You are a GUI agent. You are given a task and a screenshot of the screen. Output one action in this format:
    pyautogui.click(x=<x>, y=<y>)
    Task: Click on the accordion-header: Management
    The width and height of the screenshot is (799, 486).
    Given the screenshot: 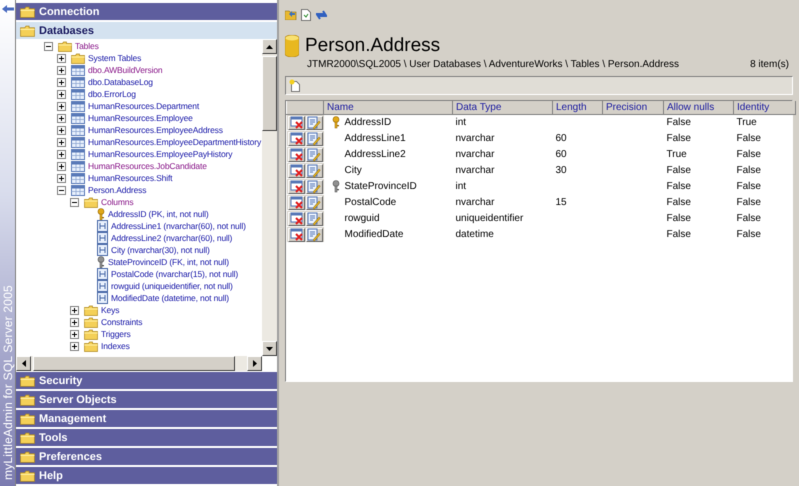 What is the action you would take?
    pyautogui.click(x=146, y=418)
    